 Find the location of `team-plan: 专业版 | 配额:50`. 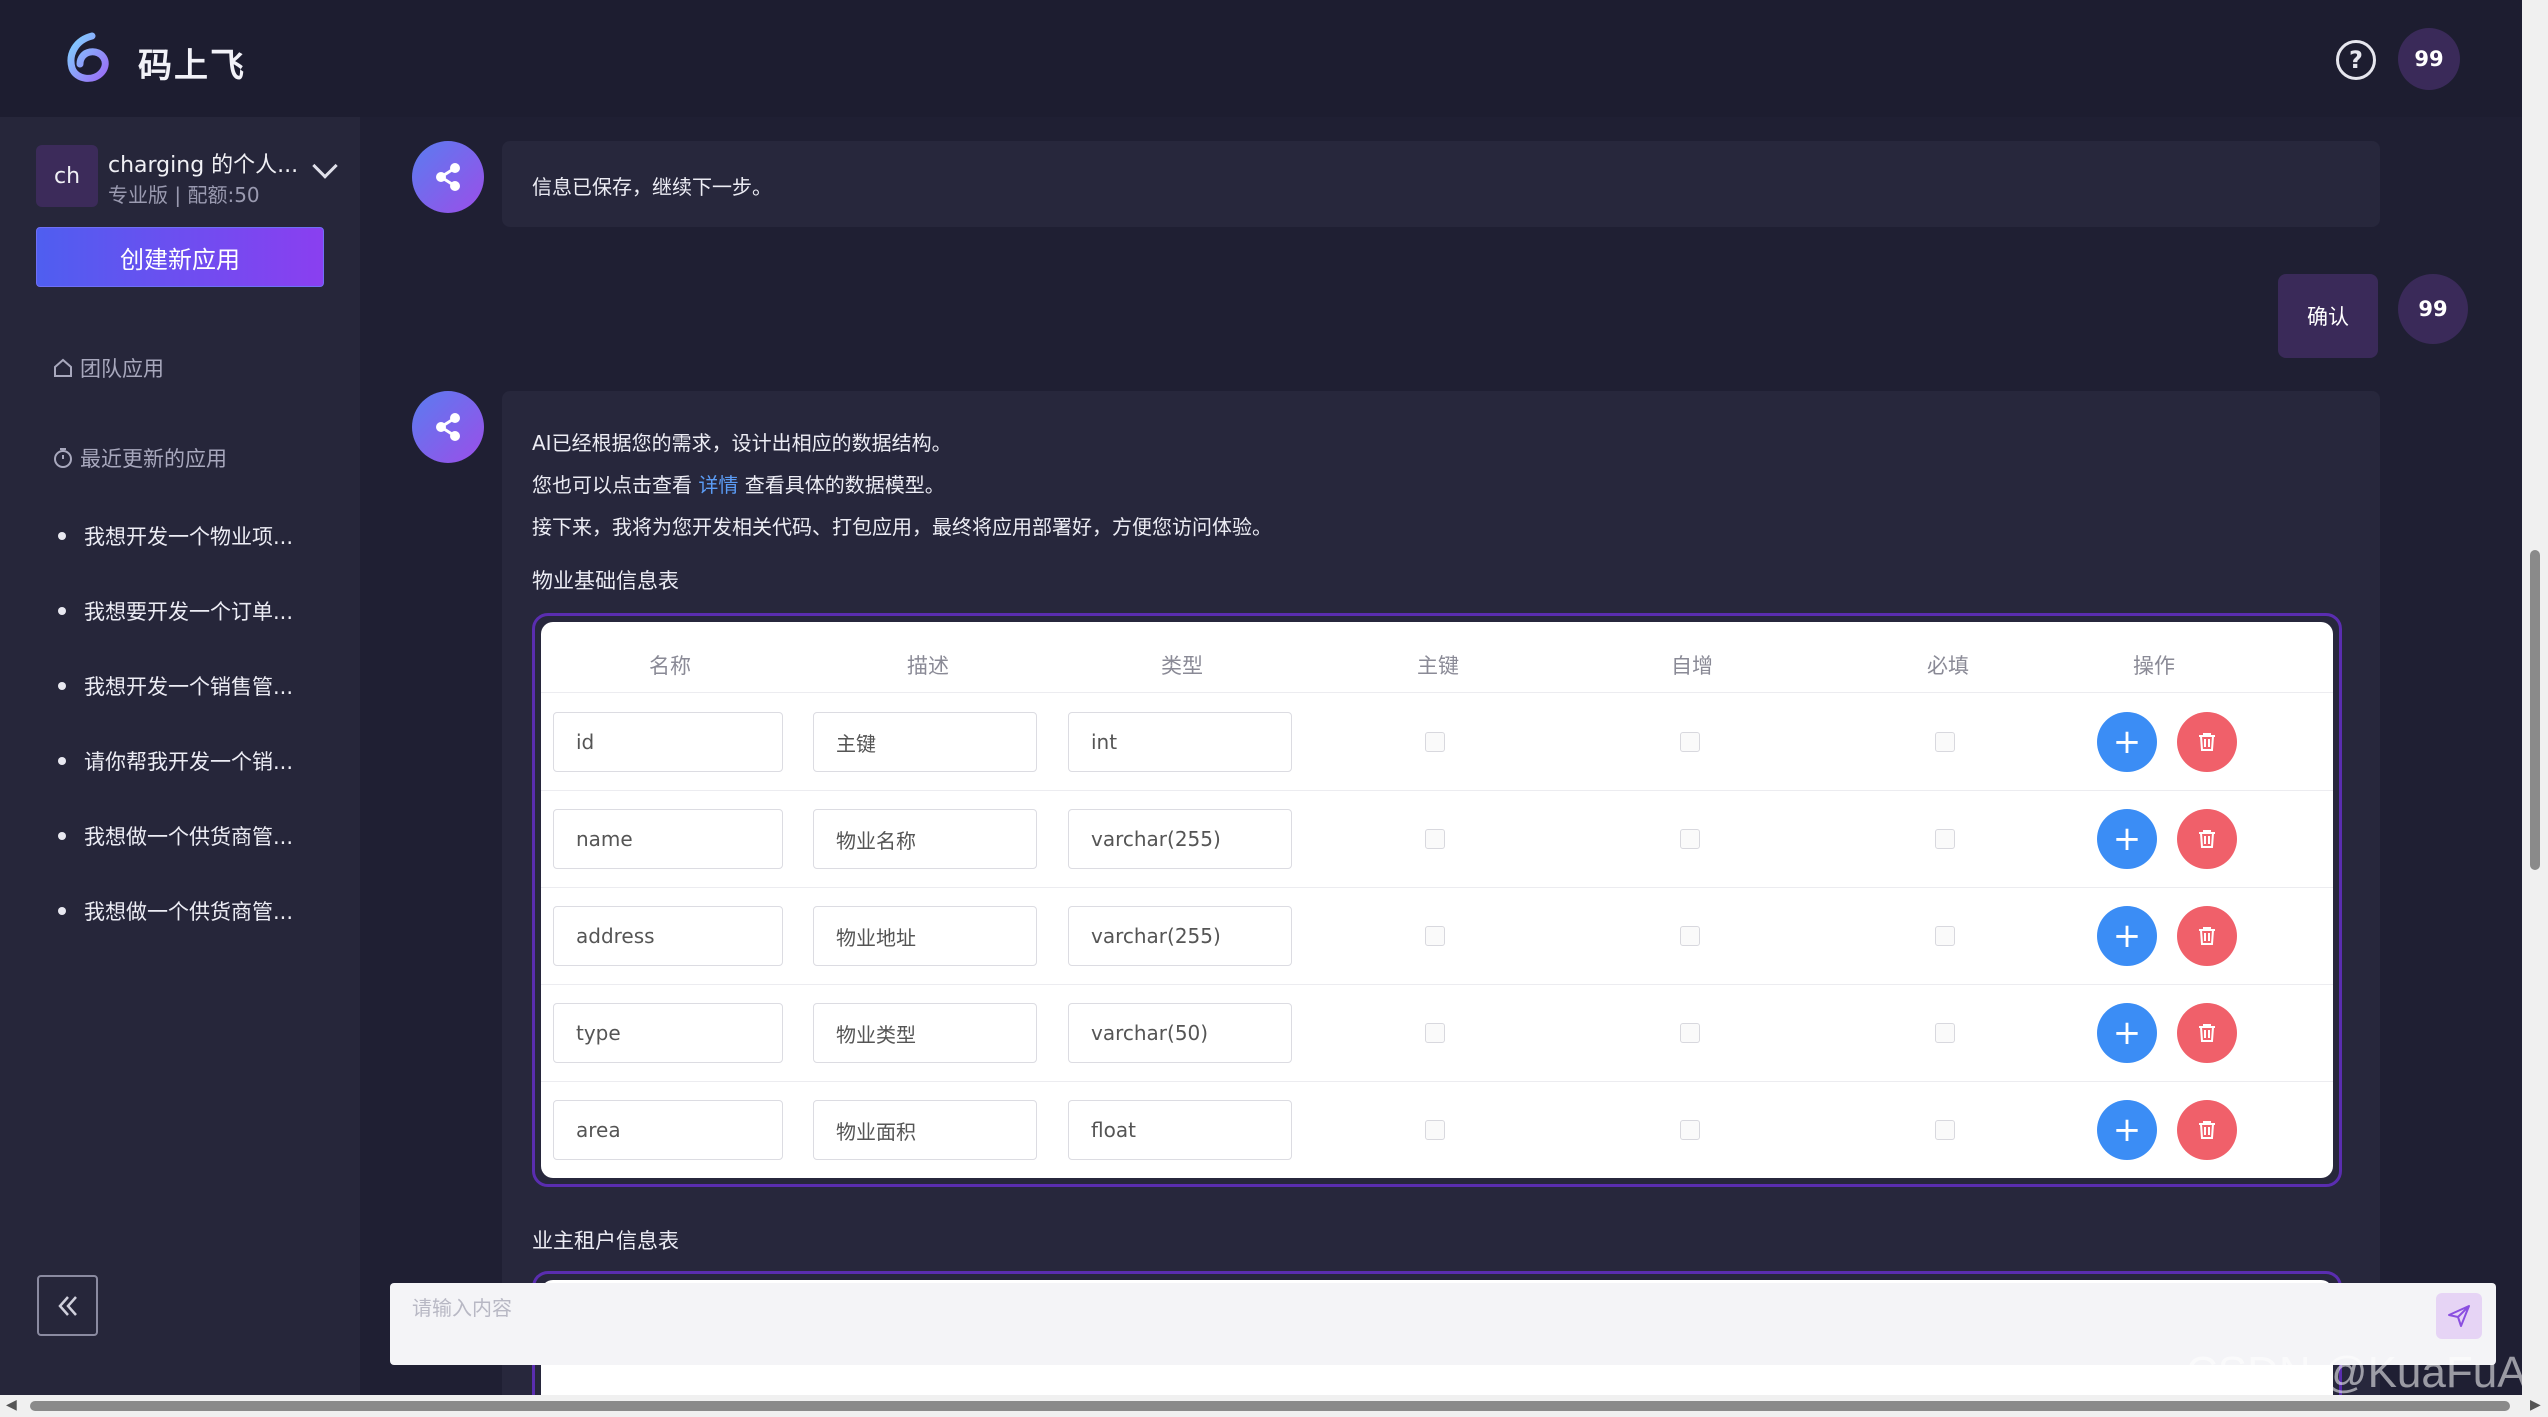

team-plan: 专业版 | 配额:50 is located at coordinates (184, 195).